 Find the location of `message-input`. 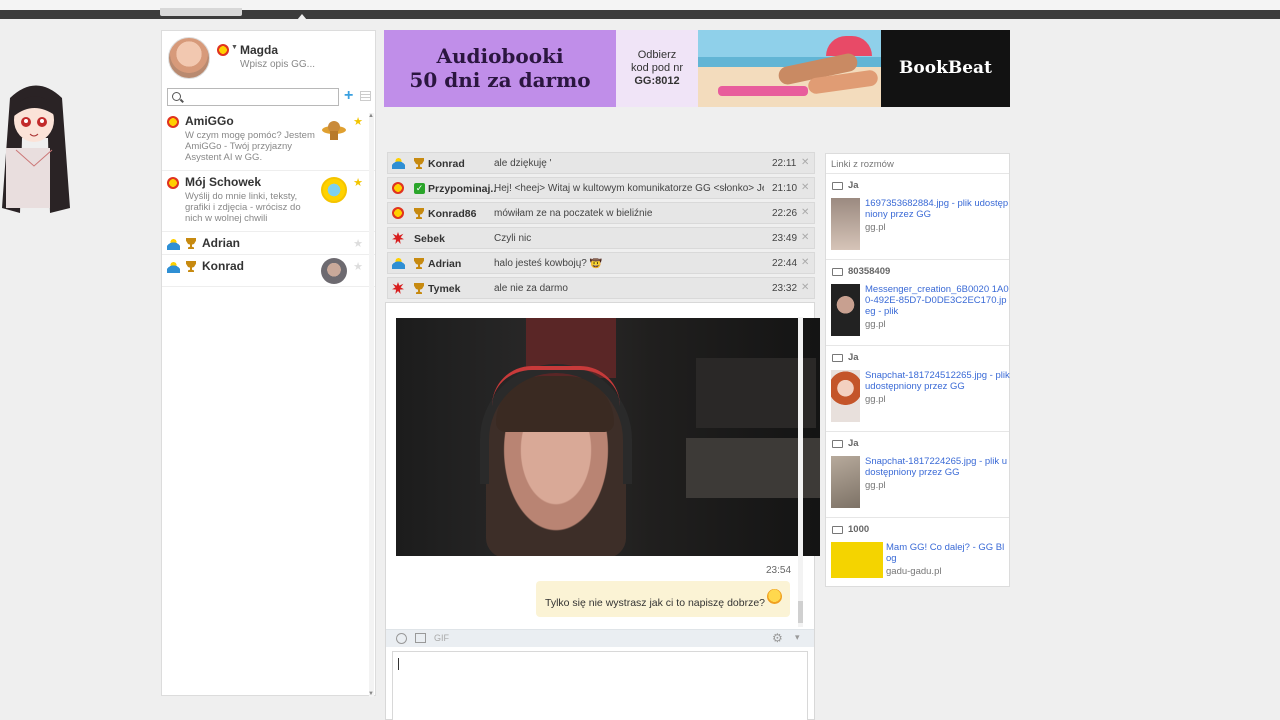

message-input is located at coordinates (600, 685).